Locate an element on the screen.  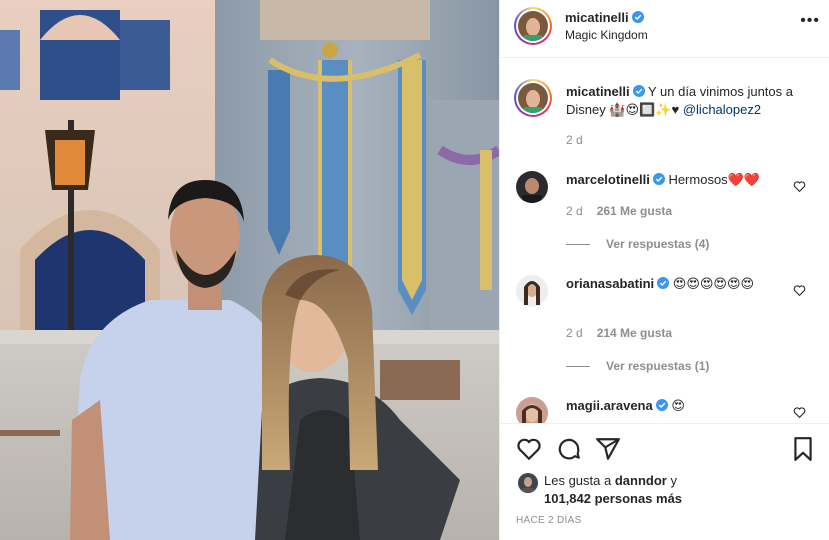
caption-time: 2 d is located at coordinates (574, 140).